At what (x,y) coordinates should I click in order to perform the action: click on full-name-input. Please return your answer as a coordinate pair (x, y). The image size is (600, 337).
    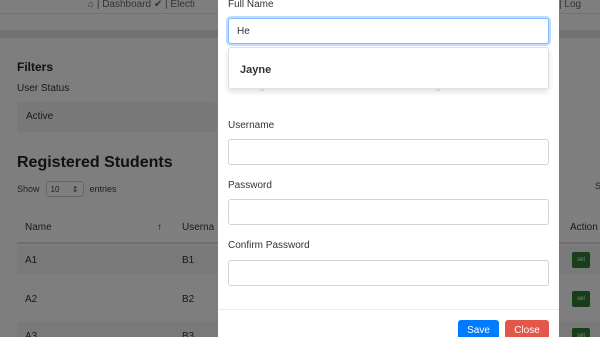
    Looking at the image, I should click on (388, 31).